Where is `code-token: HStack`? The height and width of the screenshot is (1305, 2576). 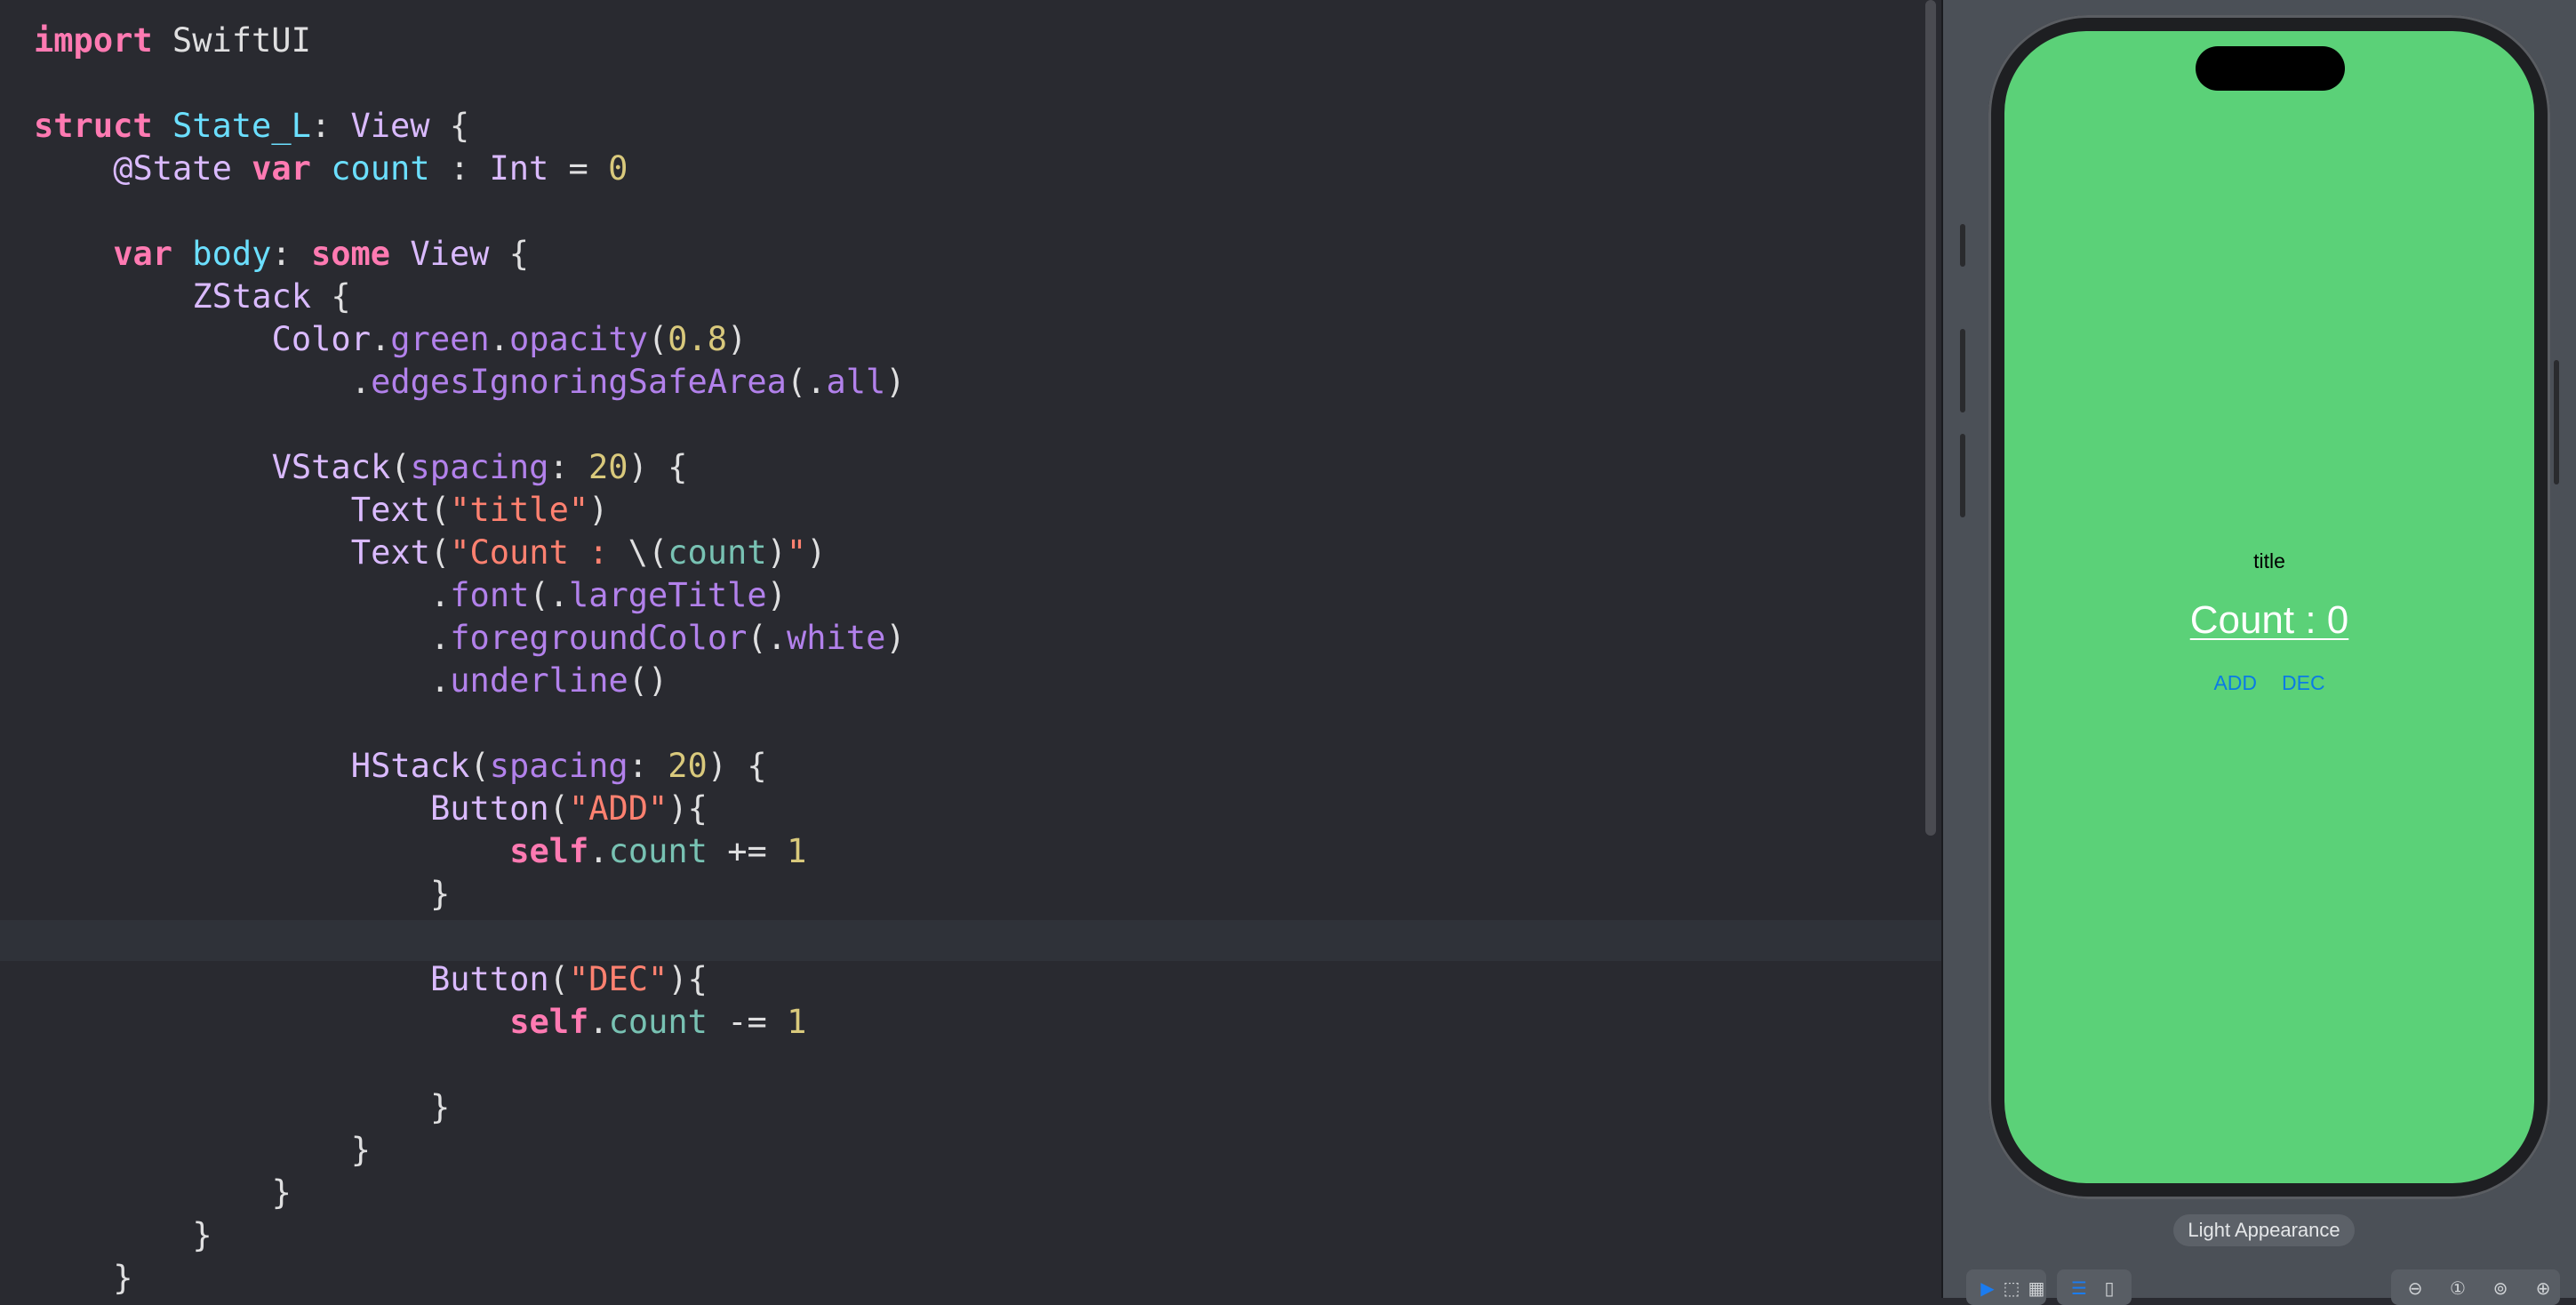 code-token: HStack is located at coordinates (410, 766).